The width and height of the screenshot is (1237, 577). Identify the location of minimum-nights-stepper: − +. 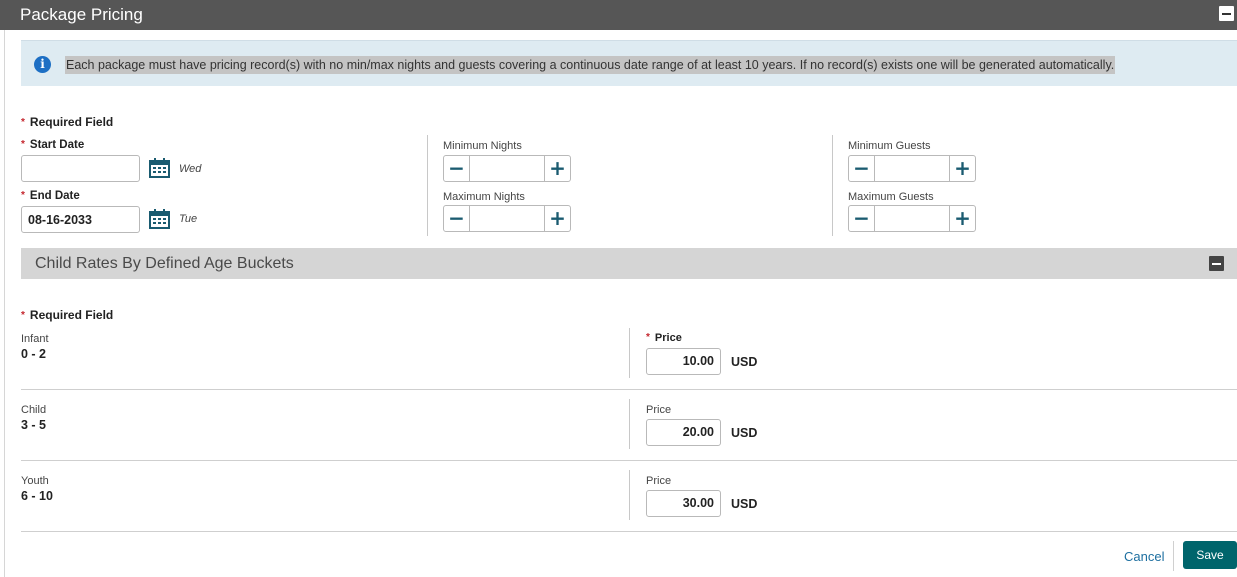
(507, 168).